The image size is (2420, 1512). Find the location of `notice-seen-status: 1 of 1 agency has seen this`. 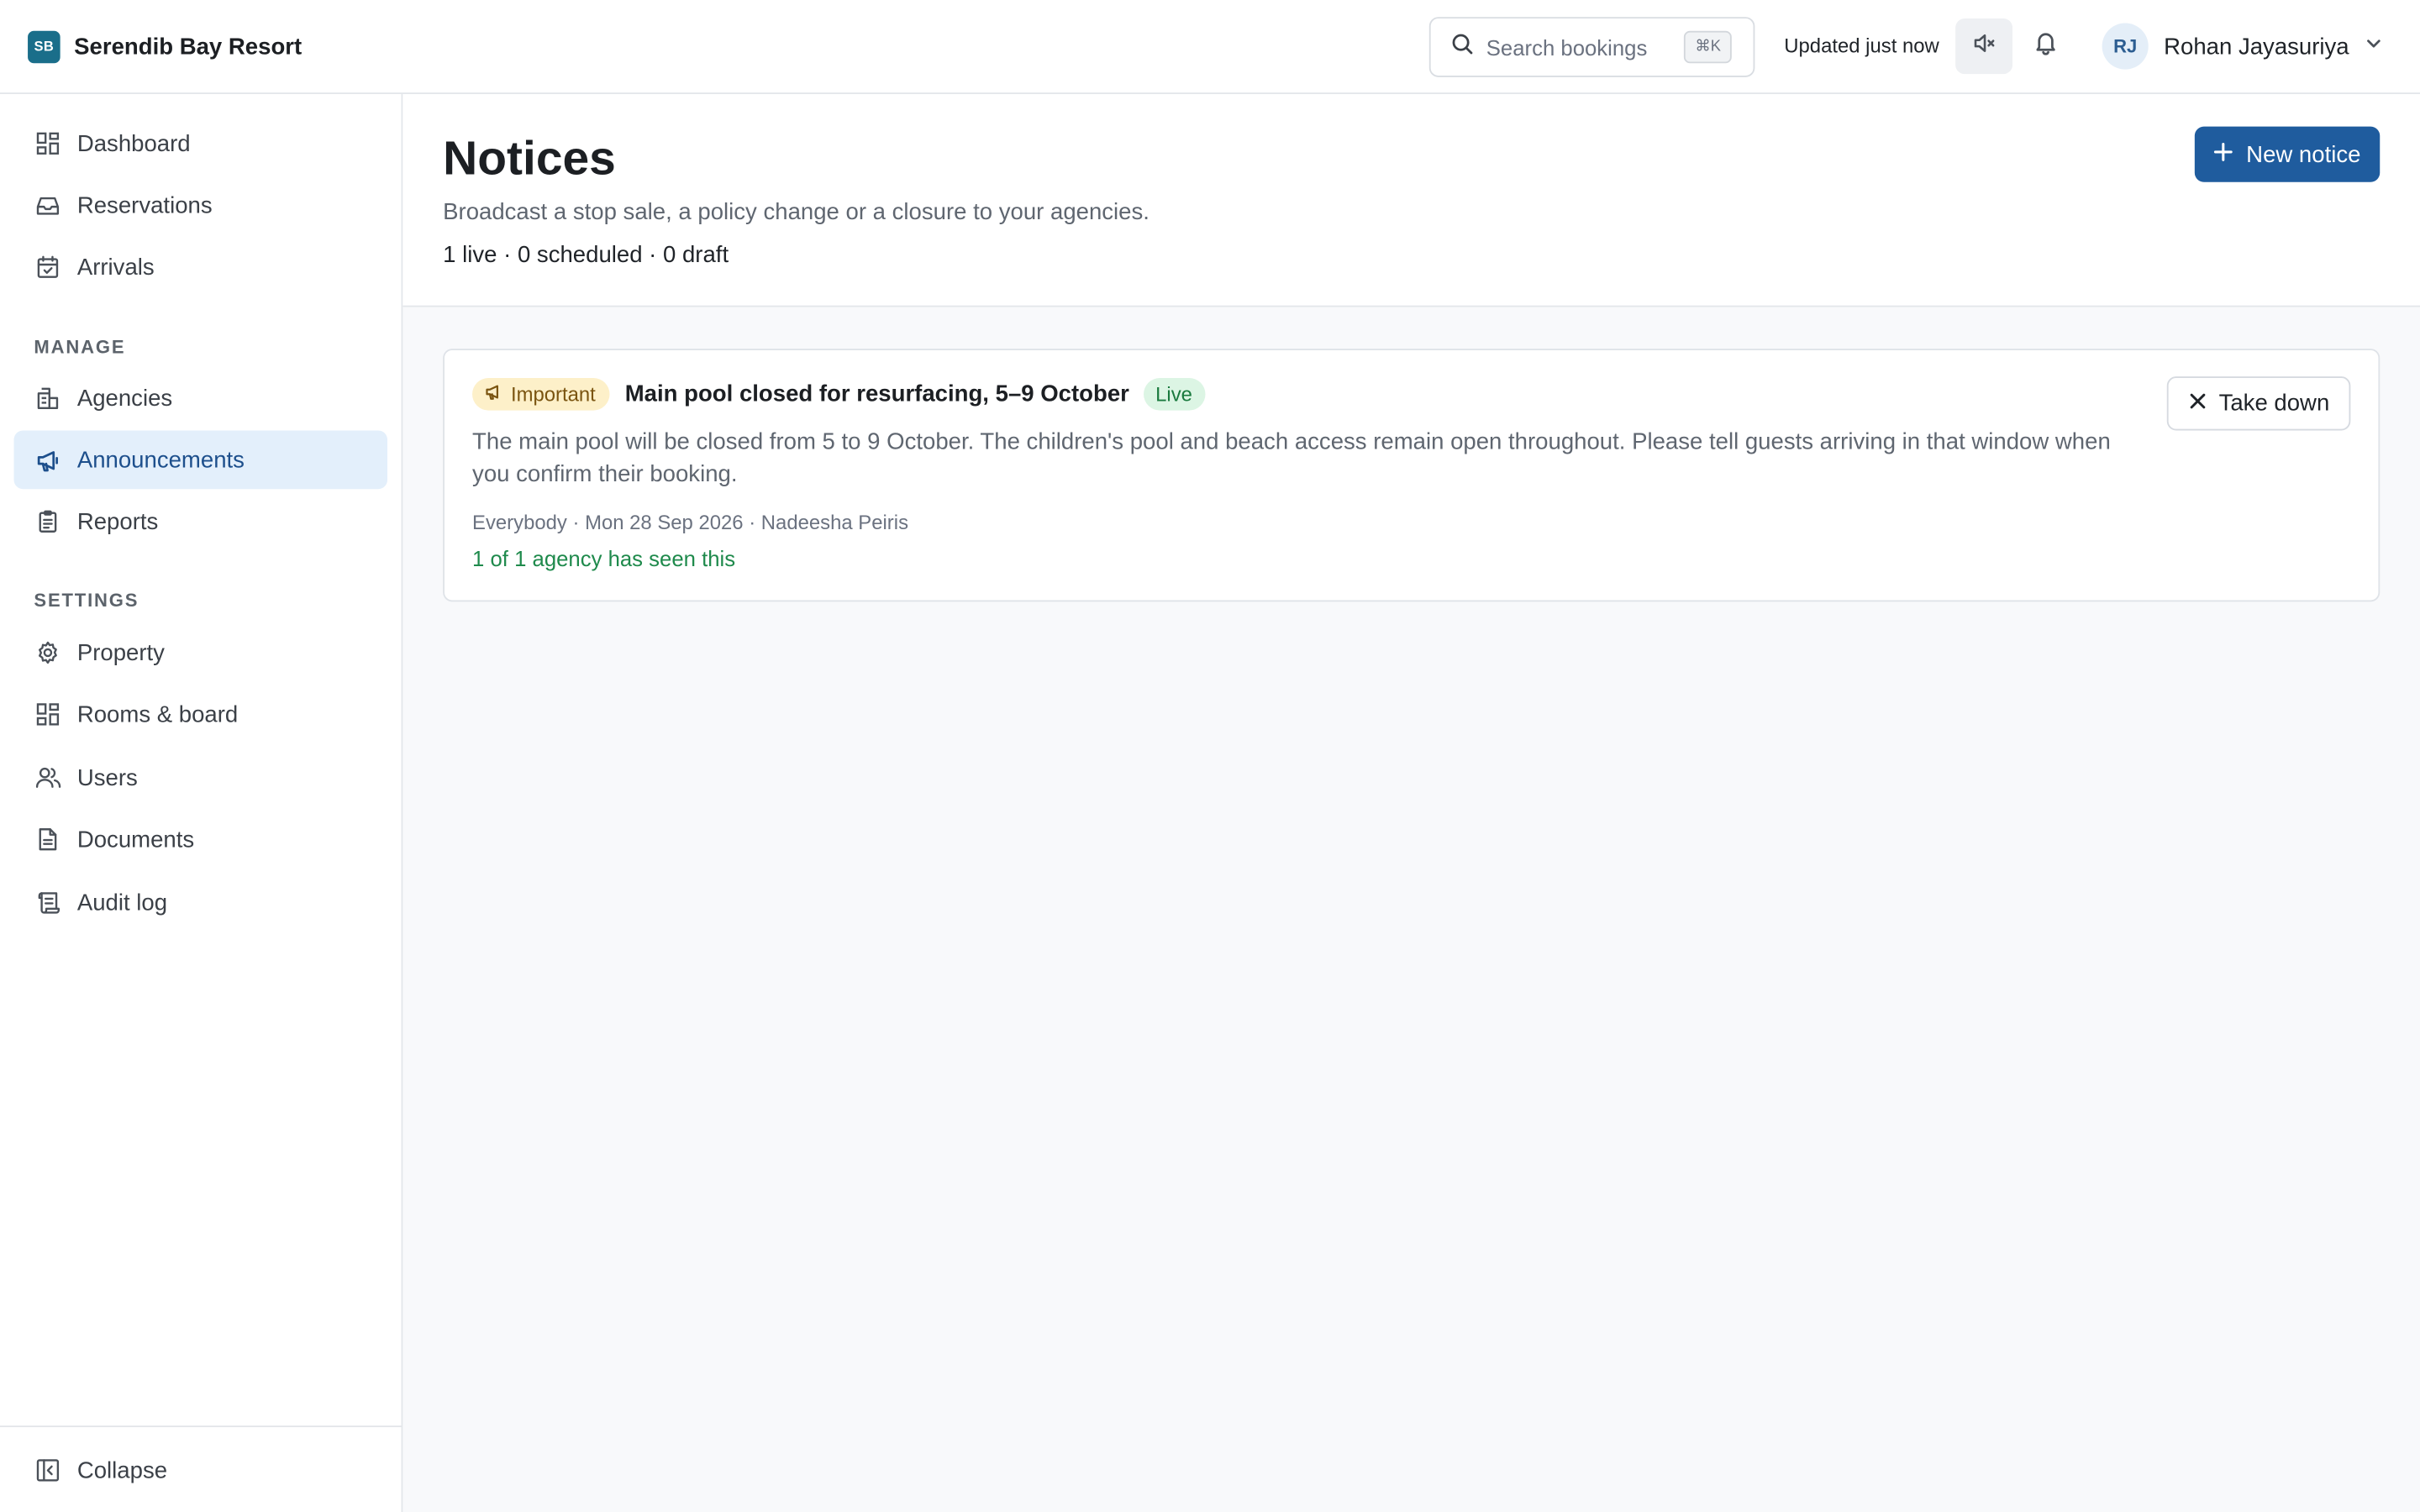

notice-seen-status: 1 of 1 agency has seen this is located at coordinates (604, 558).